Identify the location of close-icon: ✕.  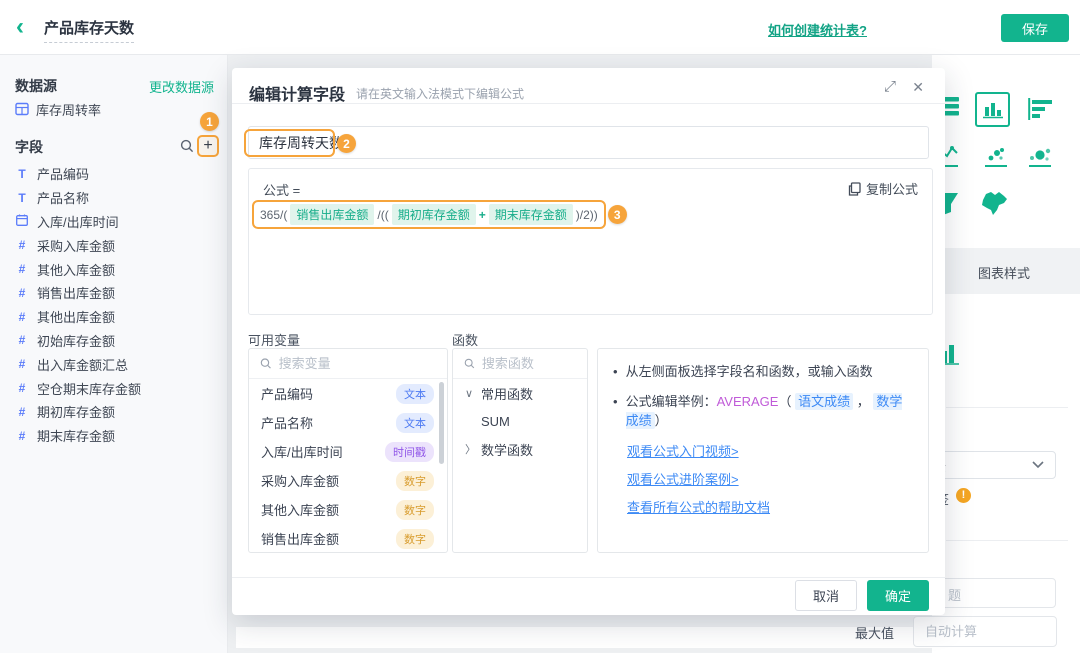
(918, 87).